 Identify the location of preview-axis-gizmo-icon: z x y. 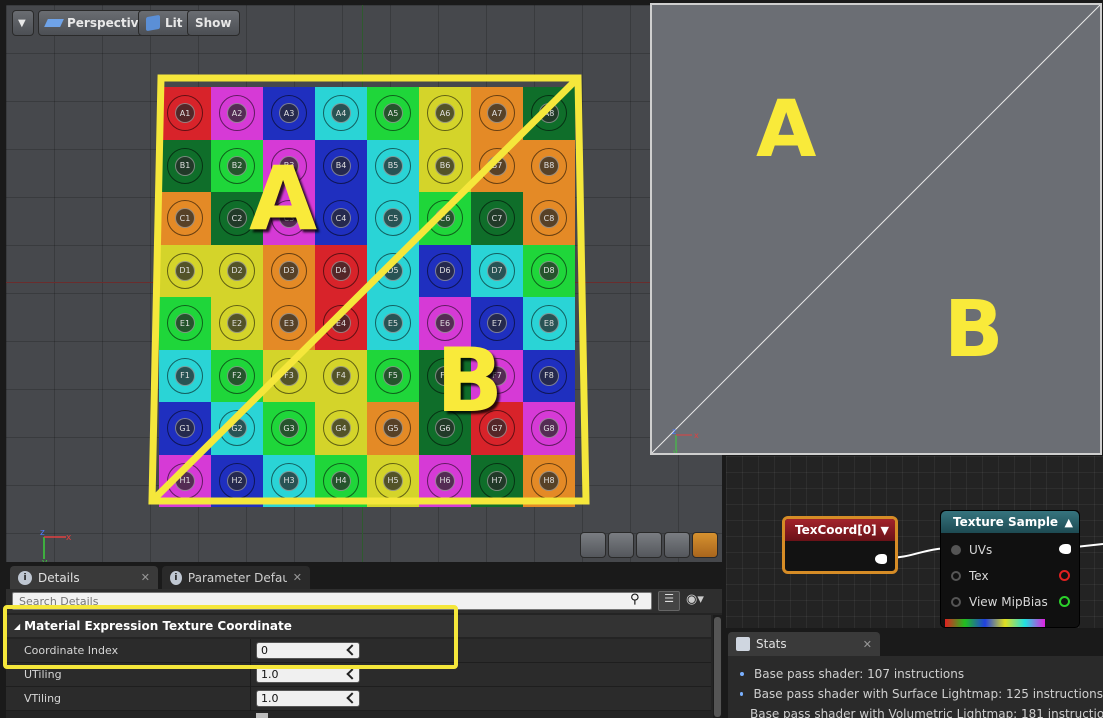
(685, 441).